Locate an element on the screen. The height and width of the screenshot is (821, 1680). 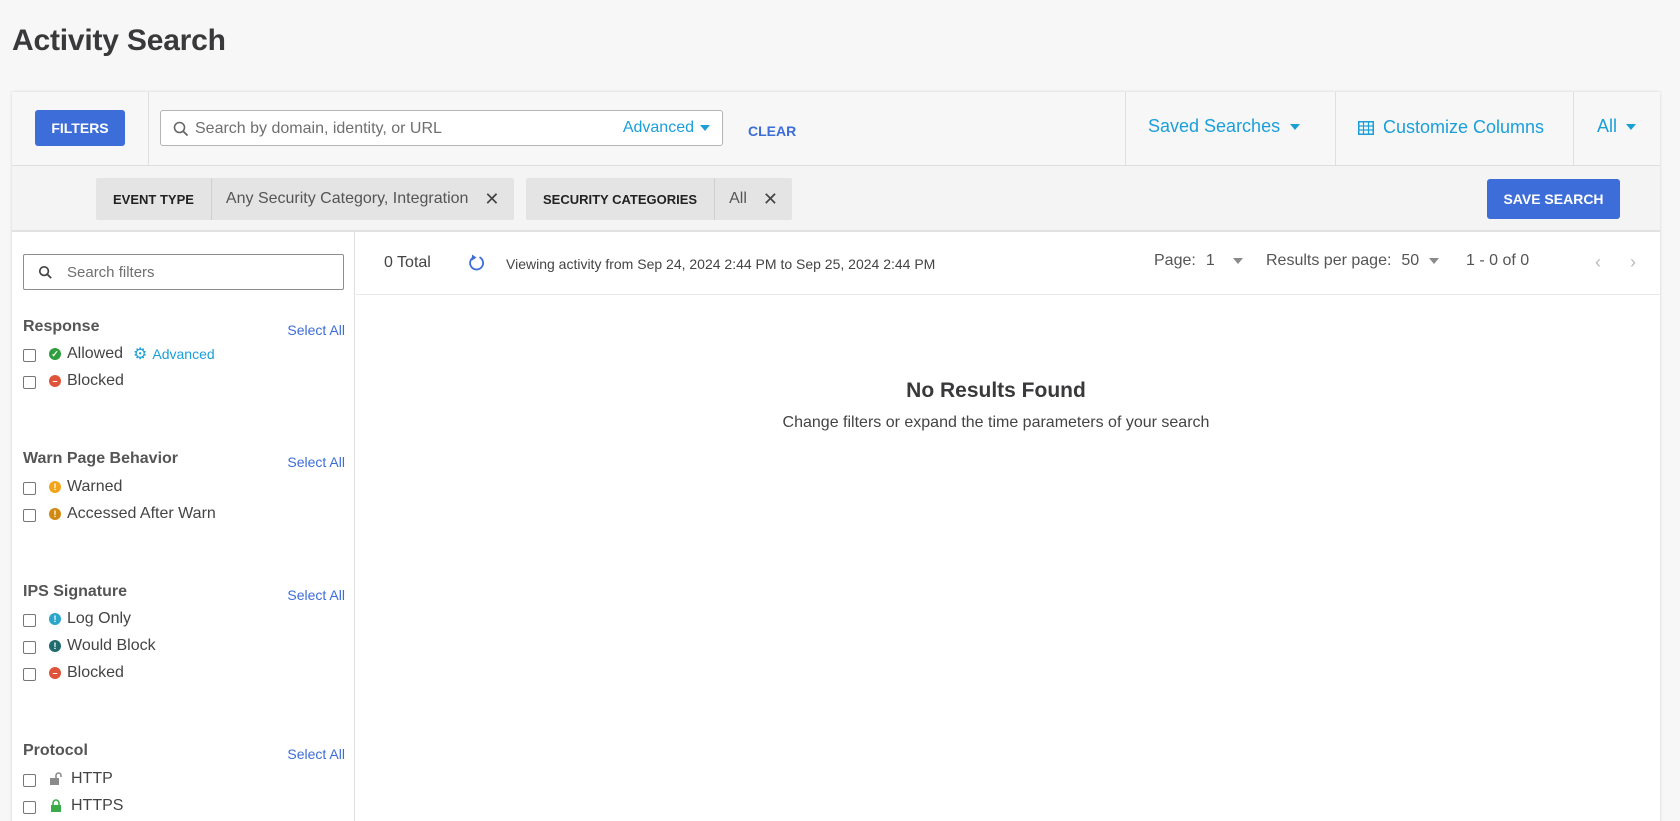
filter-chip-security-categories: SECURITY CATEGORIES All ✕ is located at coordinates (659, 199).